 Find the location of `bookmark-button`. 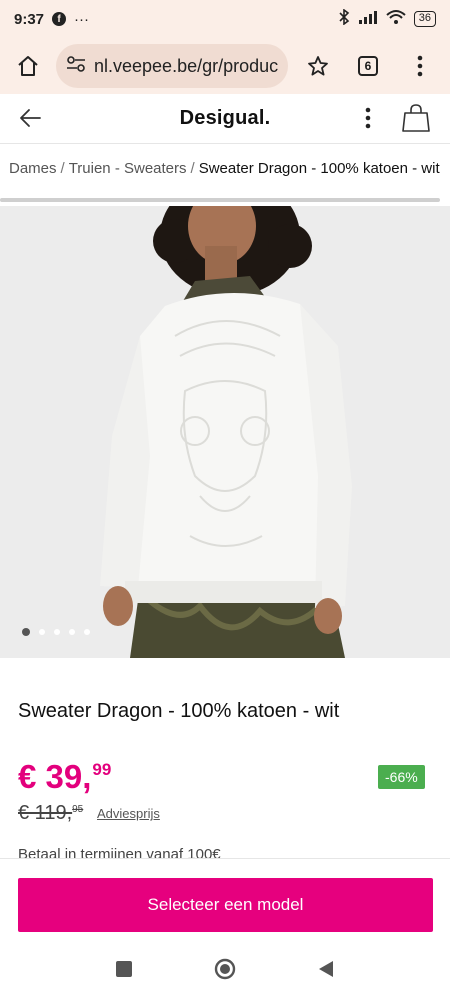

bookmark-button is located at coordinates (318, 66).